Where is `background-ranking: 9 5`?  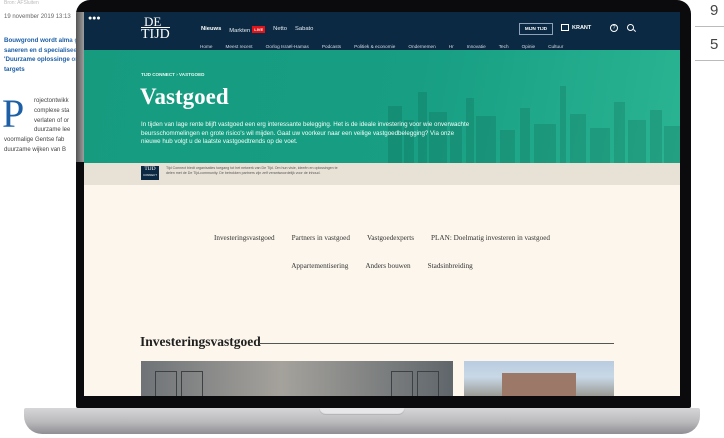
background-ranking: 9 5 is located at coordinates (707, 45).